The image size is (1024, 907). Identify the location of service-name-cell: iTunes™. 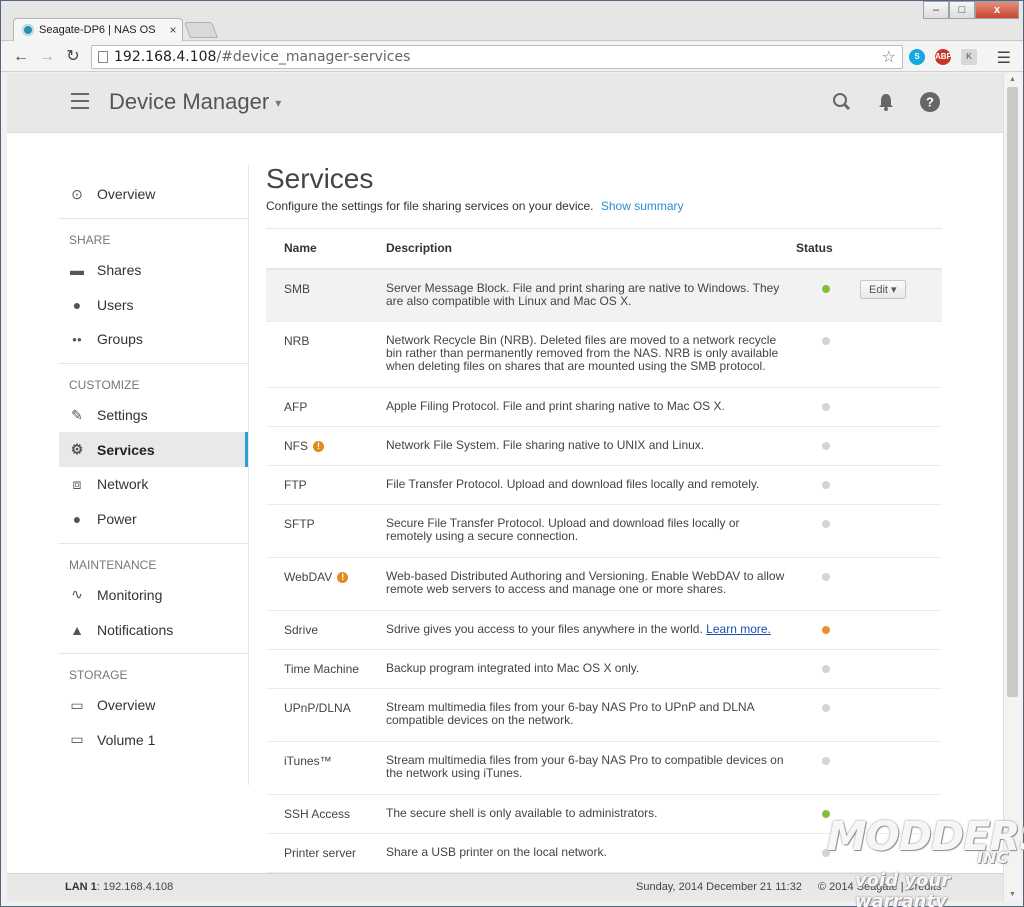
(326, 768).